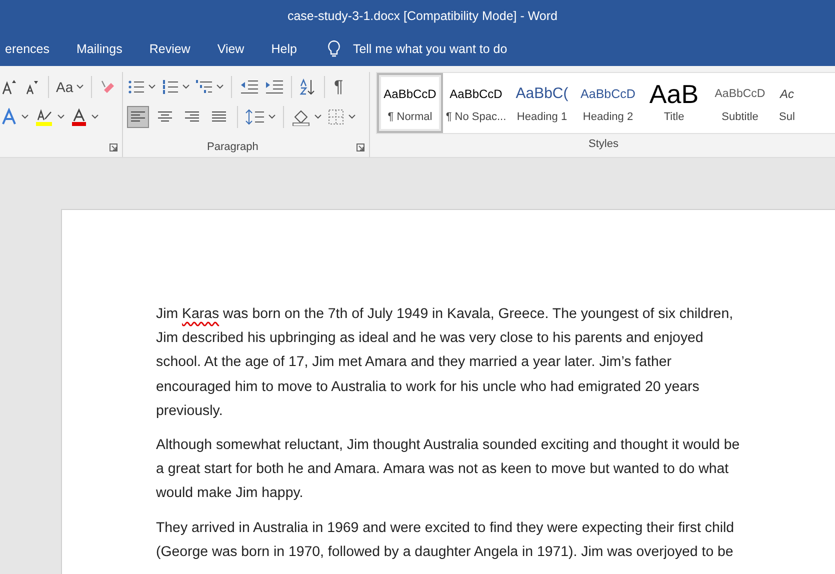  I want to click on alignment-button, so click(138, 117).